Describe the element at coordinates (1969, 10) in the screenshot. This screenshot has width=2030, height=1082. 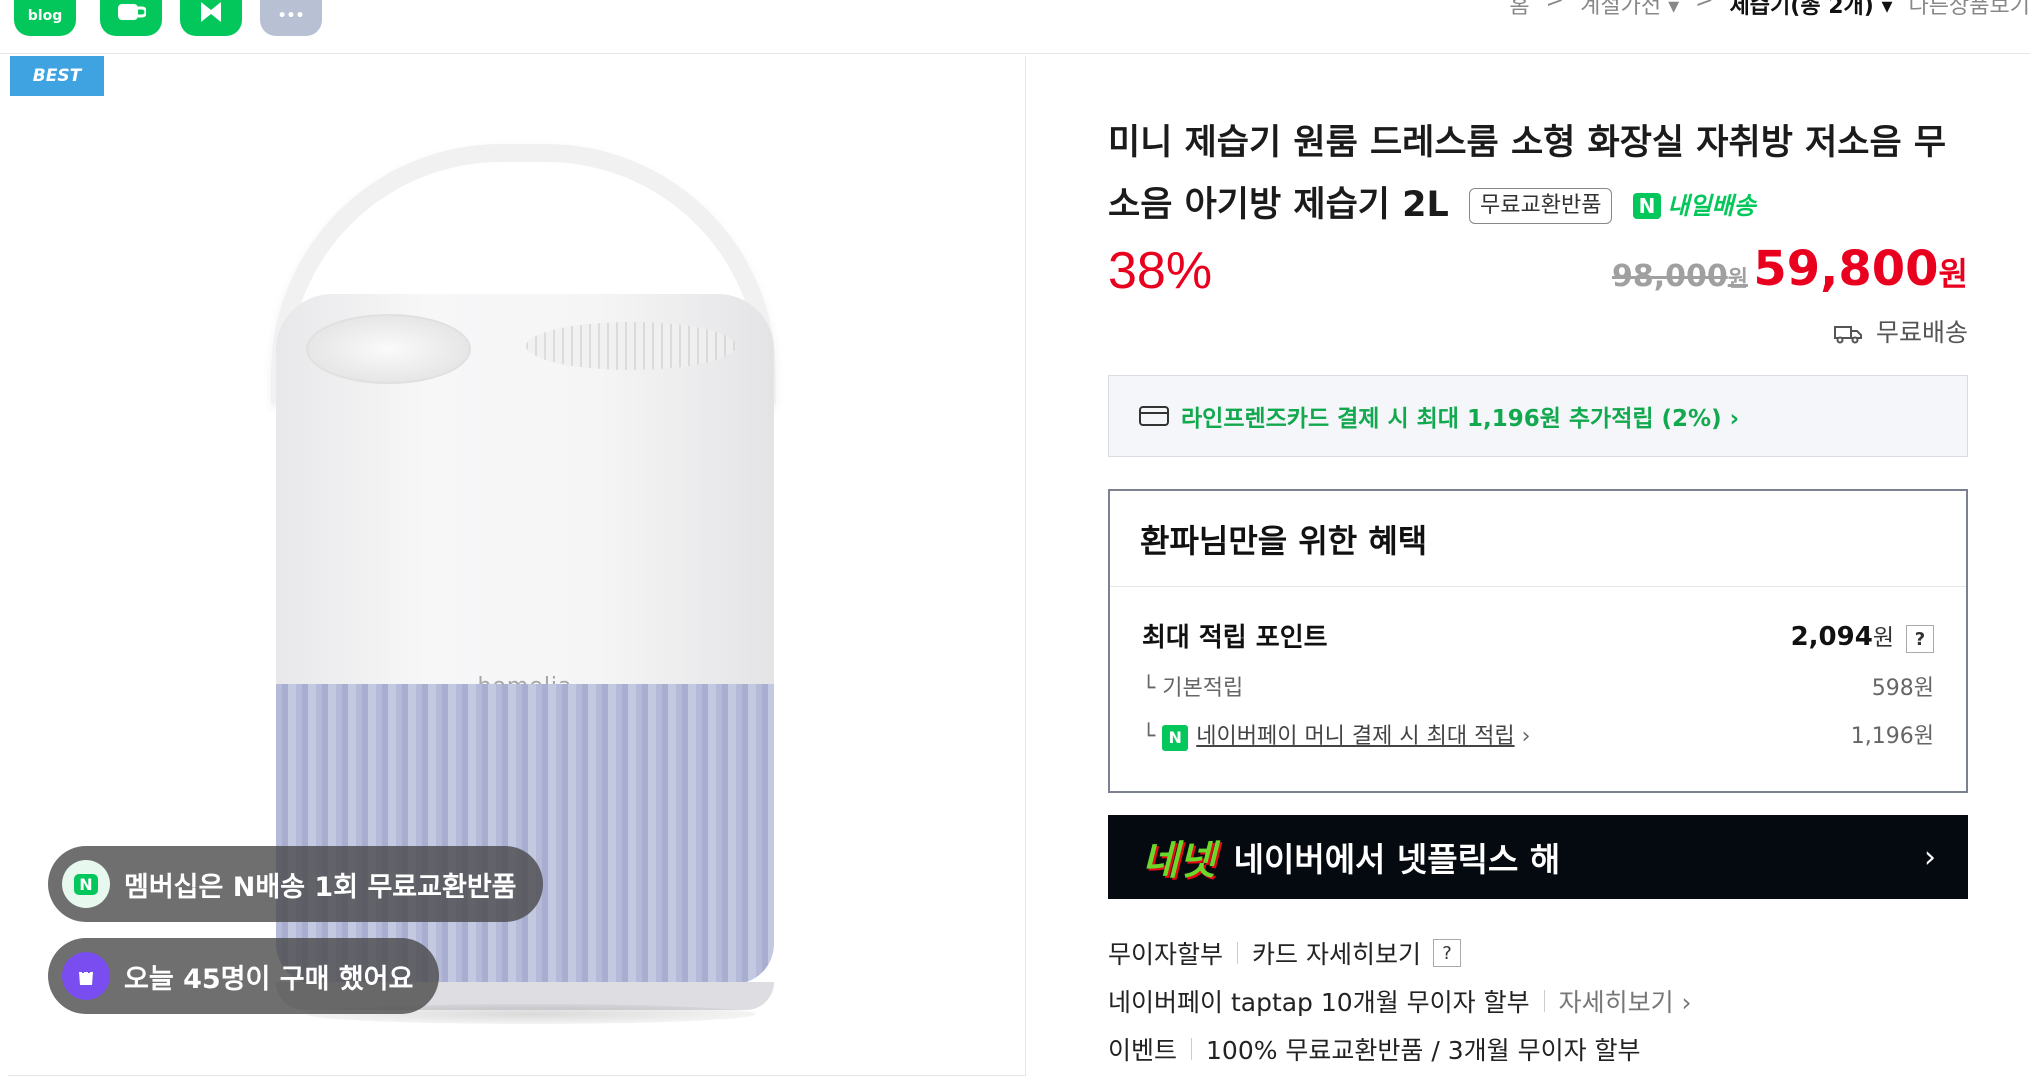
I see `other-products-link: 다른상품보기` at that location.